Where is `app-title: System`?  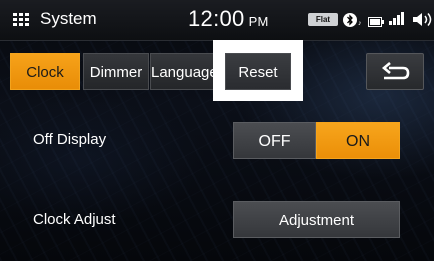 app-title: System is located at coordinates (68, 18).